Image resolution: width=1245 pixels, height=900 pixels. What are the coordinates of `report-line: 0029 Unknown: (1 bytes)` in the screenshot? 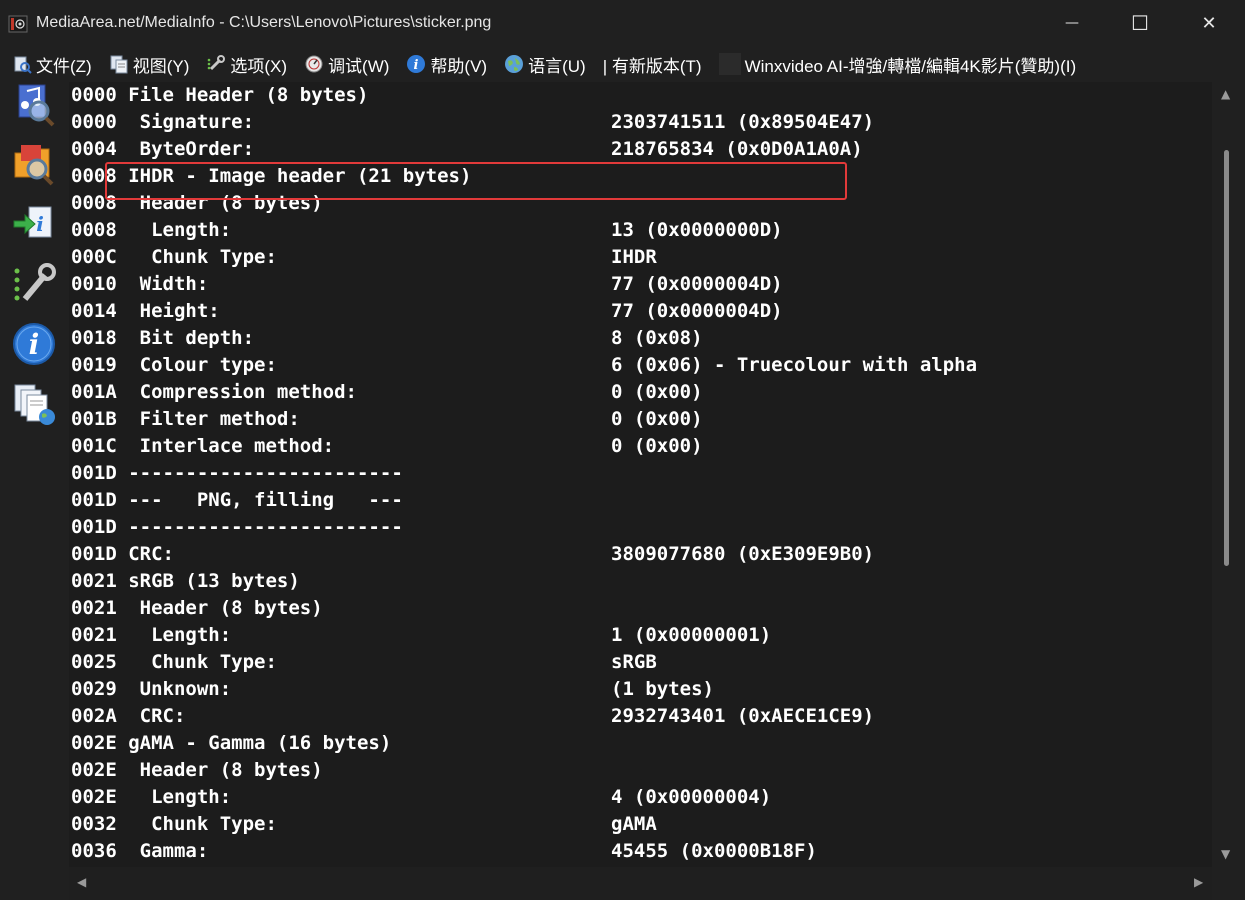 It's located at (392, 689).